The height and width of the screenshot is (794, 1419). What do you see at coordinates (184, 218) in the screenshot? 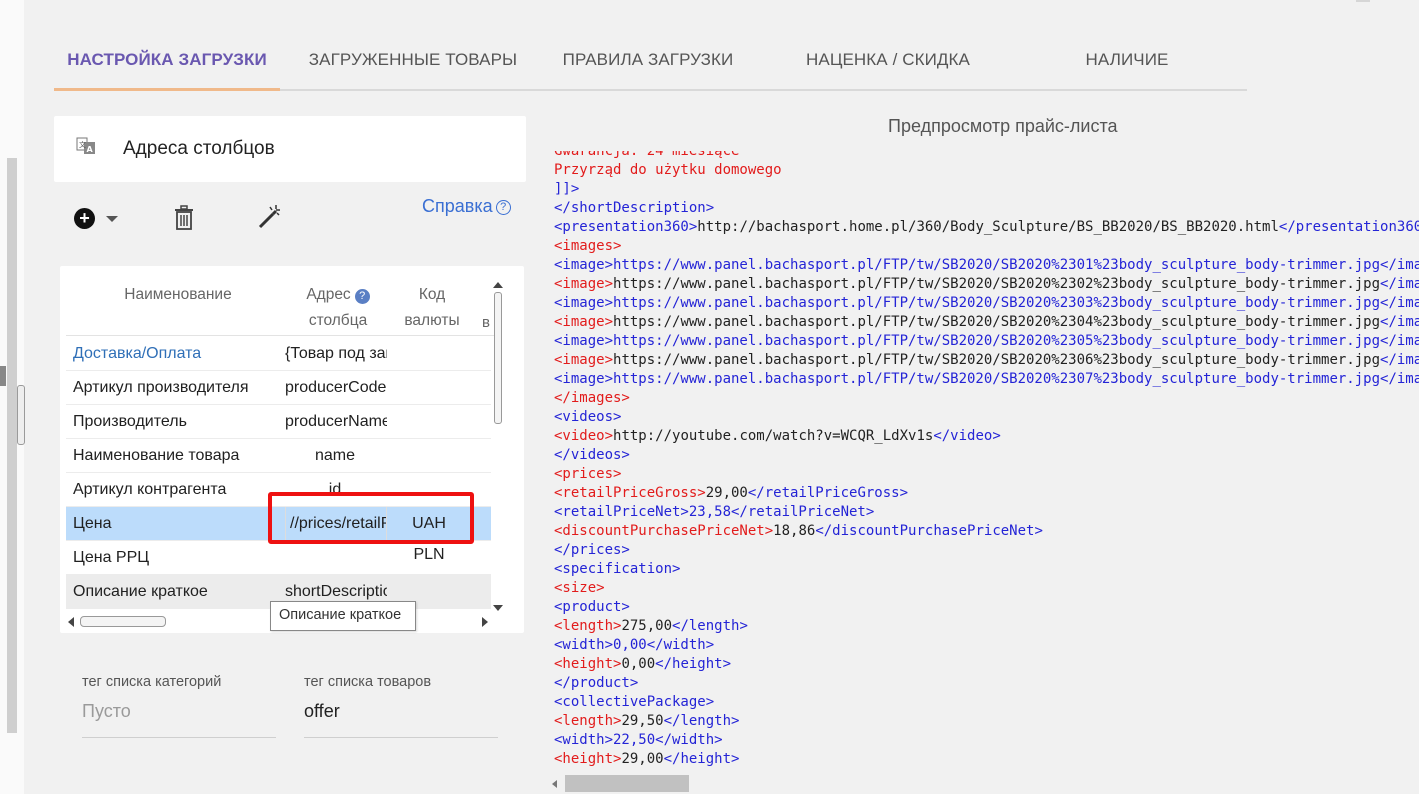
I see `trash-icon` at bounding box center [184, 218].